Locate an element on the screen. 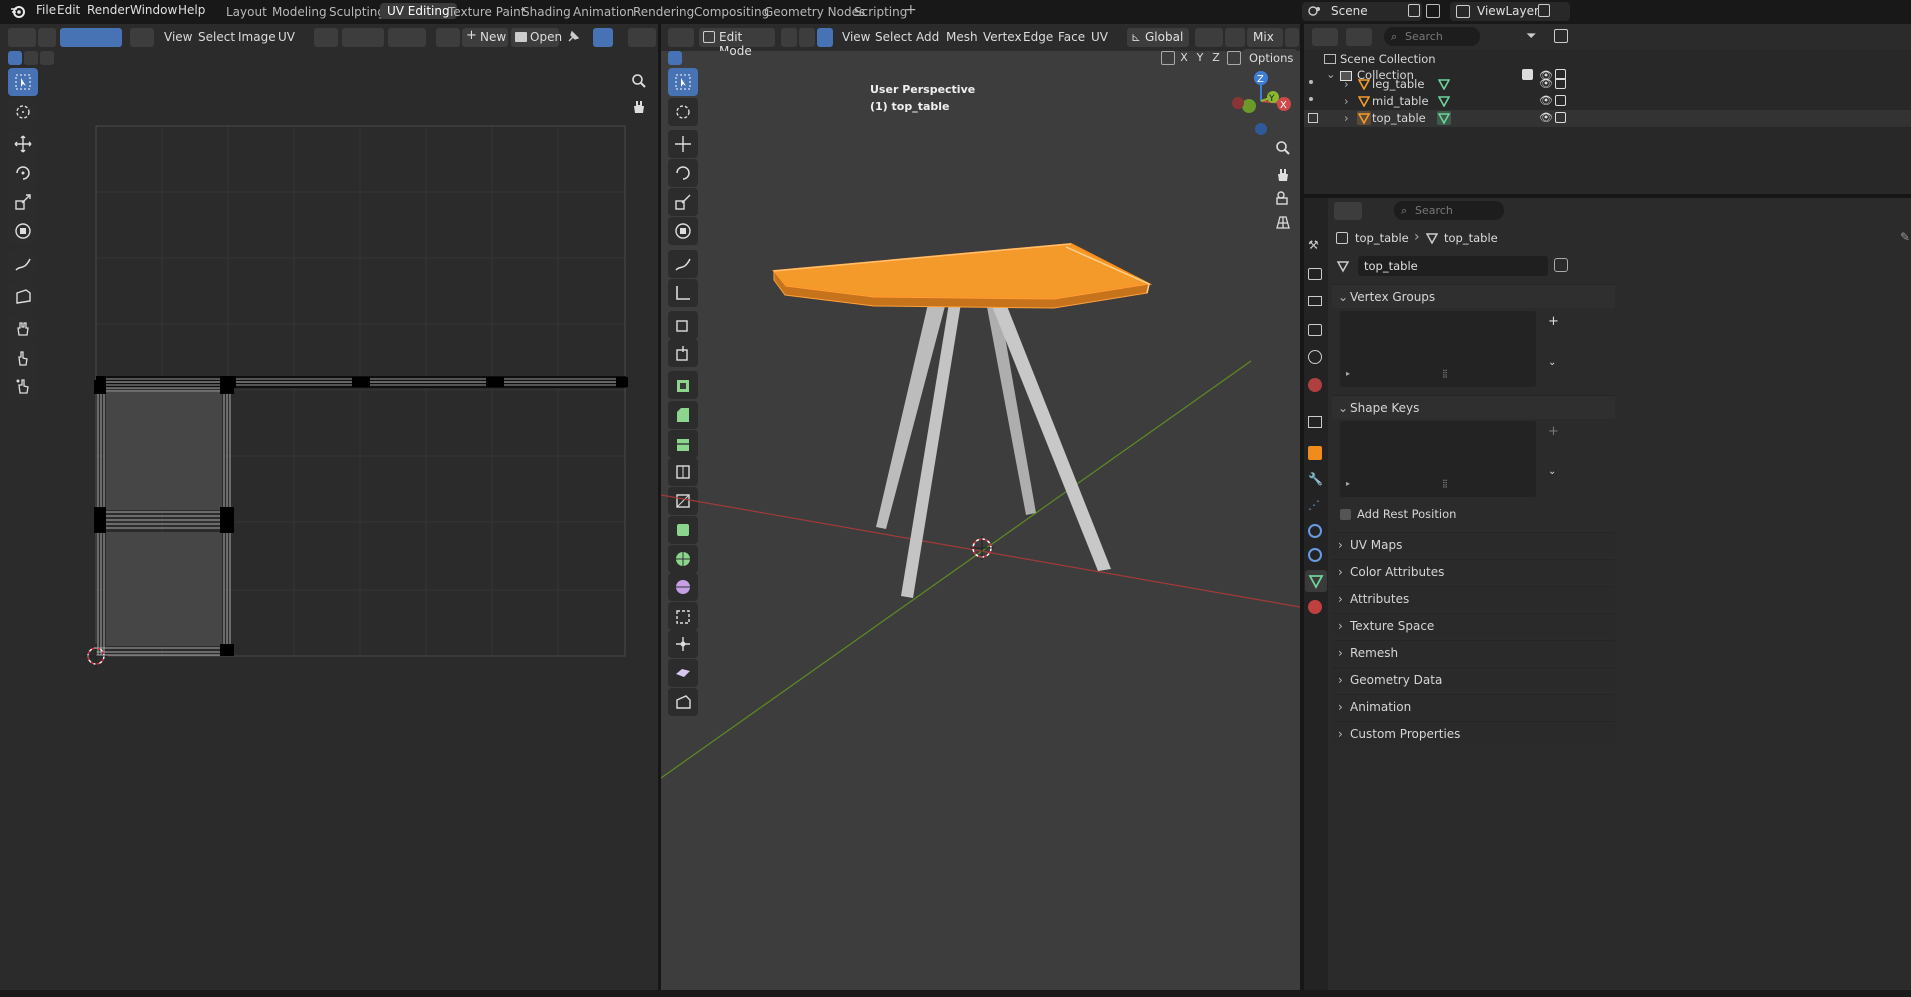 The width and height of the screenshot is (1911, 997). viewport-menu-edge: Edge is located at coordinates (1038, 37).